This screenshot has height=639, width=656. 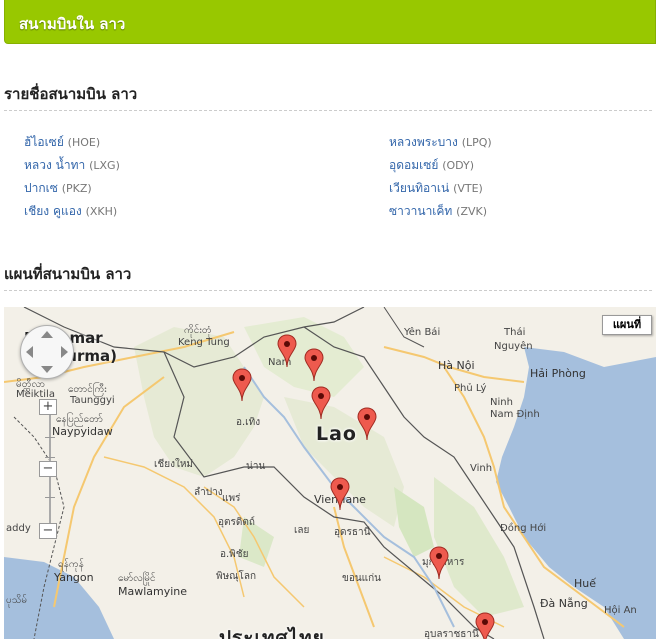 I want to click on label-chiangmai: เชียงใหม่, so click(x=174, y=464).